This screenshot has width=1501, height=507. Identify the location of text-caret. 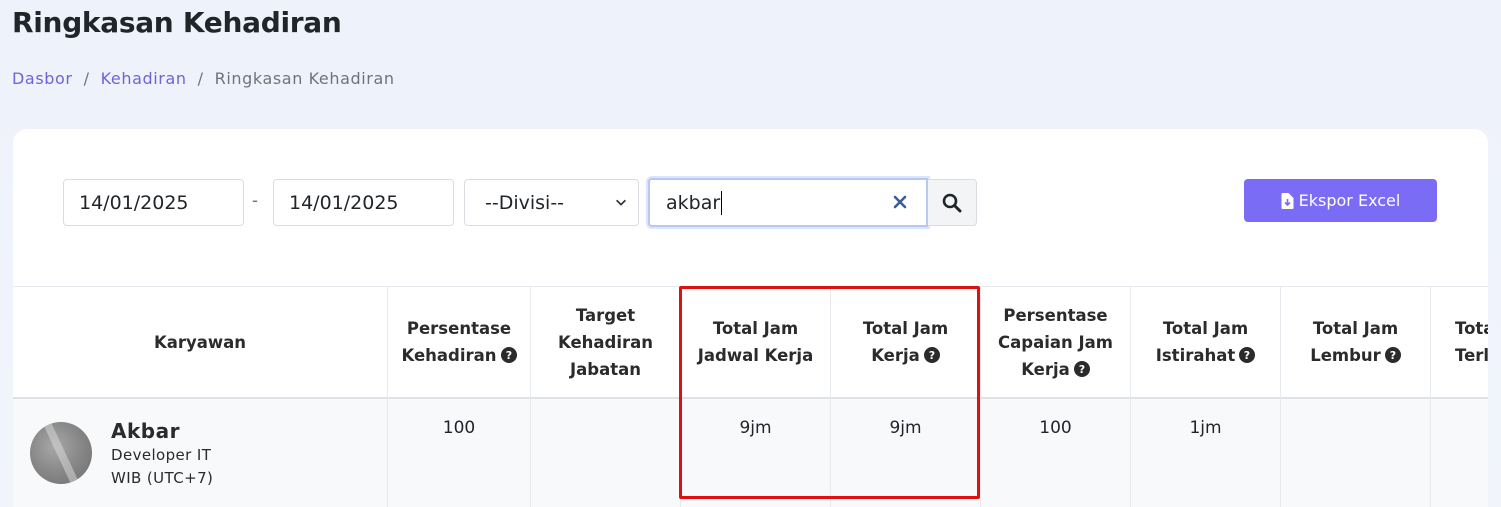
(722, 202).